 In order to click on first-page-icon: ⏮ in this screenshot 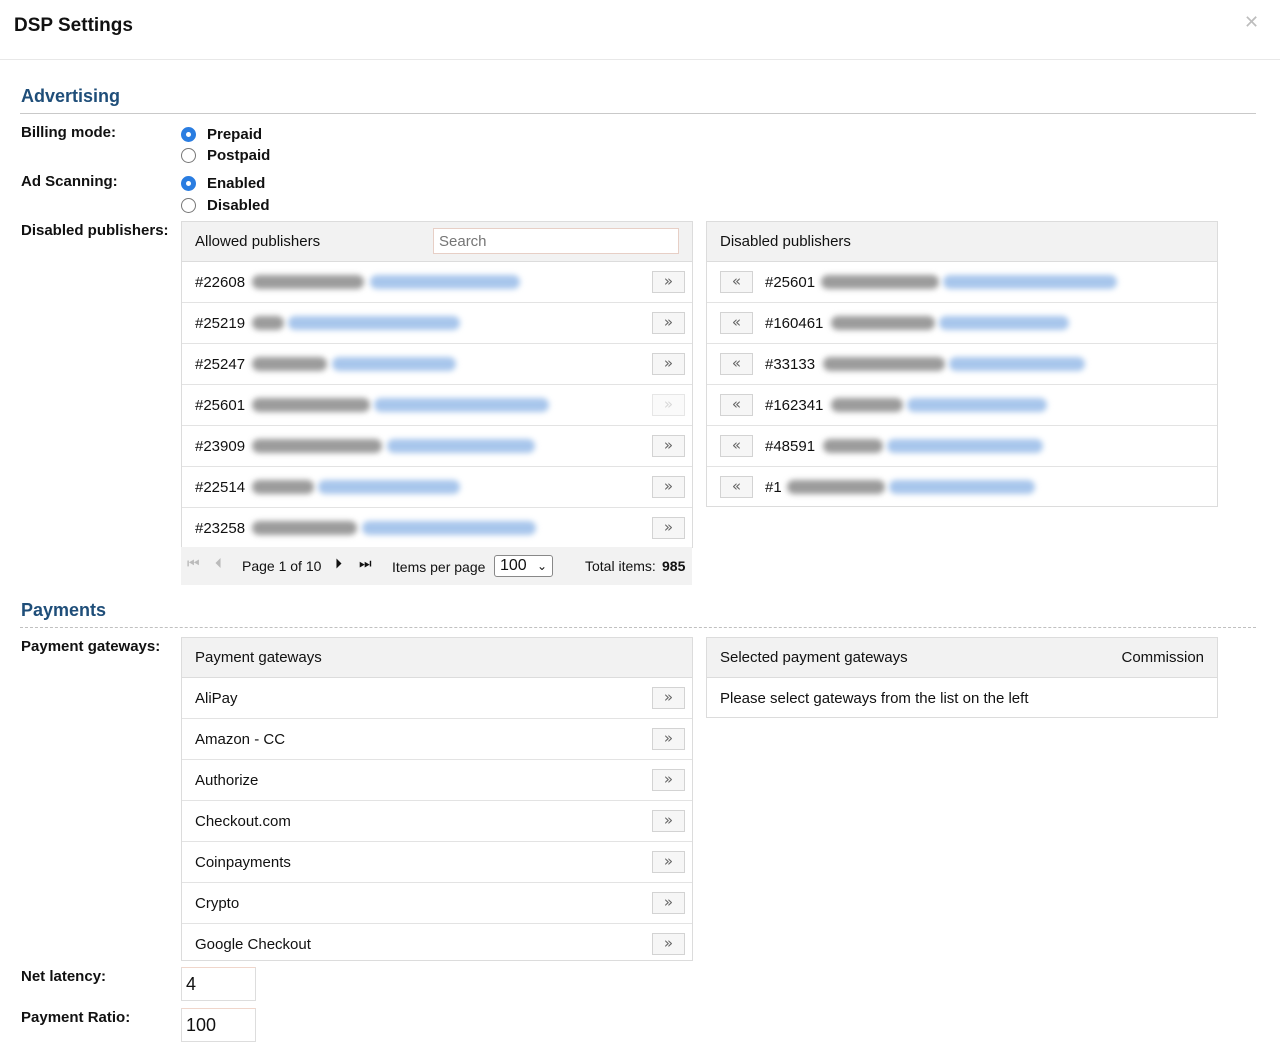, I will do `click(193, 564)`.